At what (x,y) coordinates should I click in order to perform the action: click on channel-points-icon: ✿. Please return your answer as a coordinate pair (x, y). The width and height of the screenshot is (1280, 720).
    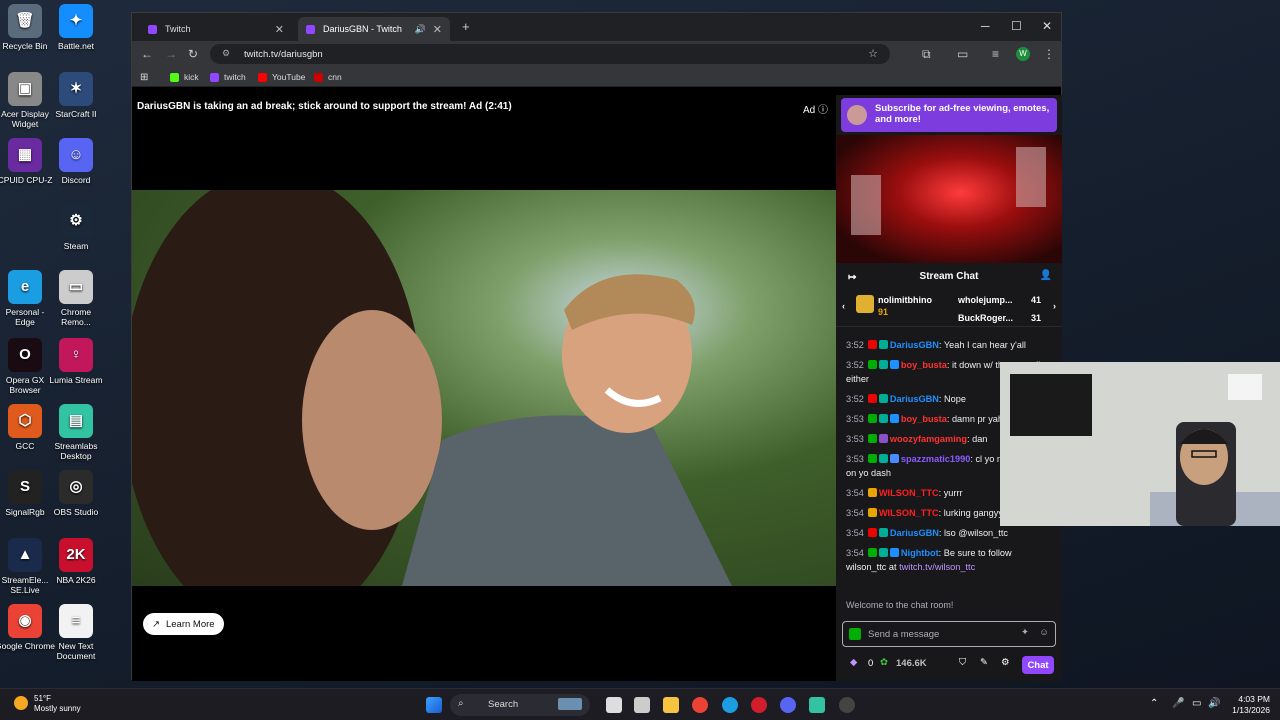
    Looking at the image, I should click on (884, 662).